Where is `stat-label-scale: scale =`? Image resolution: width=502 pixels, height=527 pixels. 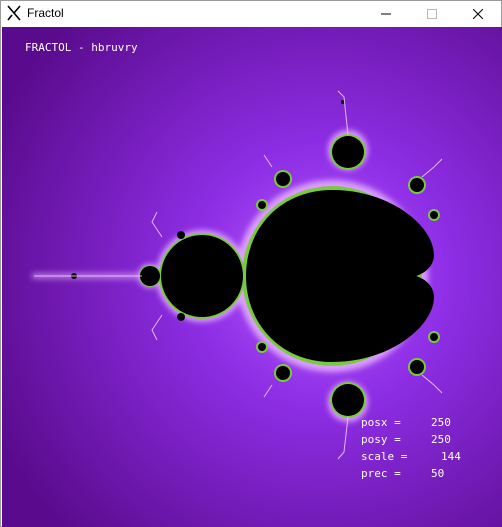 stat-label-scale: scale = is located at coordinates (384, 456).